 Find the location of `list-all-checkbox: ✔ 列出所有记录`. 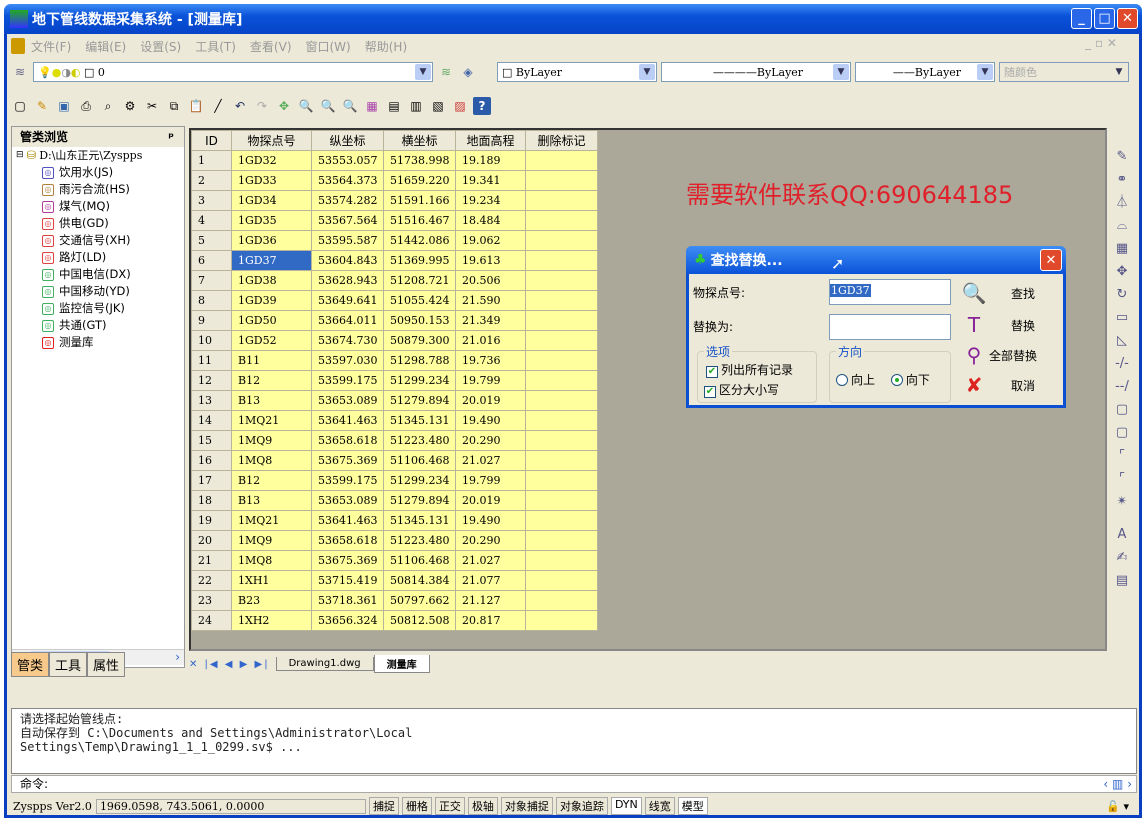

list-all-checkbox: ✔ 列出所有记录 is located at coordinates (749, 369).